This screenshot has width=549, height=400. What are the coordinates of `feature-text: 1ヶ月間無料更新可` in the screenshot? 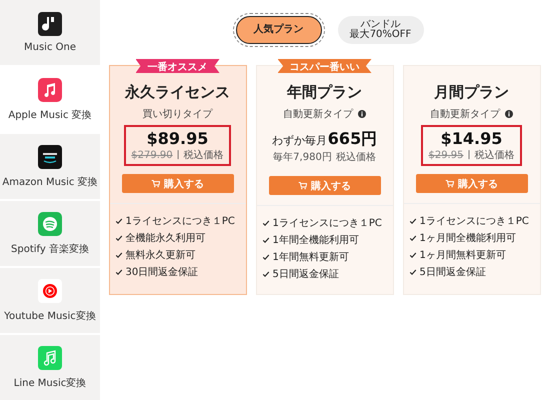 It's located at (463, 255).